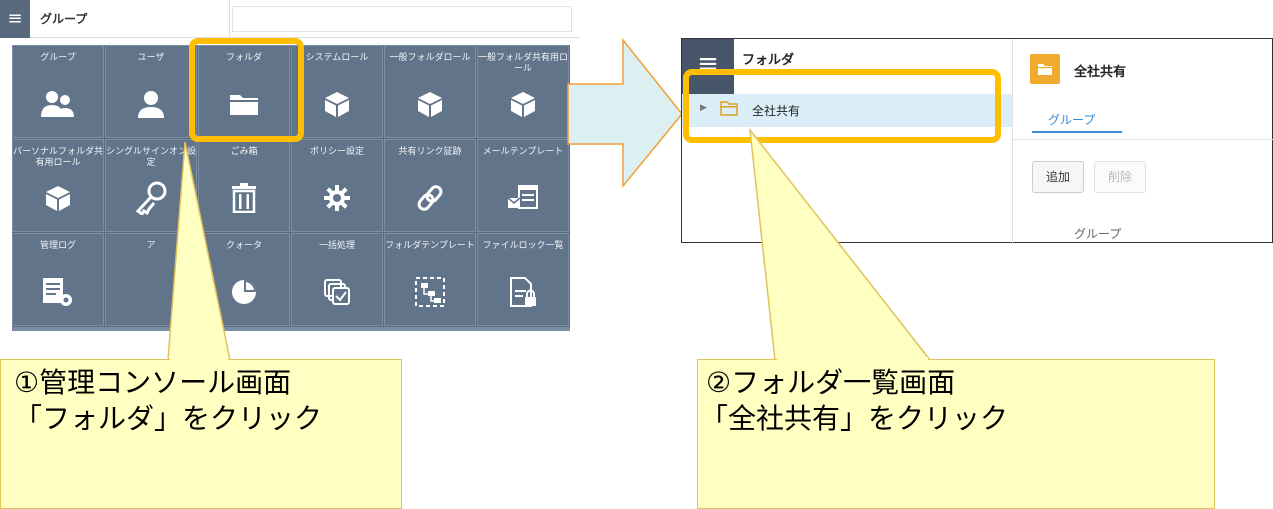 This screenshot has width=1273, height=509. Describe the element at coordinates (831, 382) in the screenshot. I see `callout-step2-line1: ②フォルダ一覧画面` at that location.